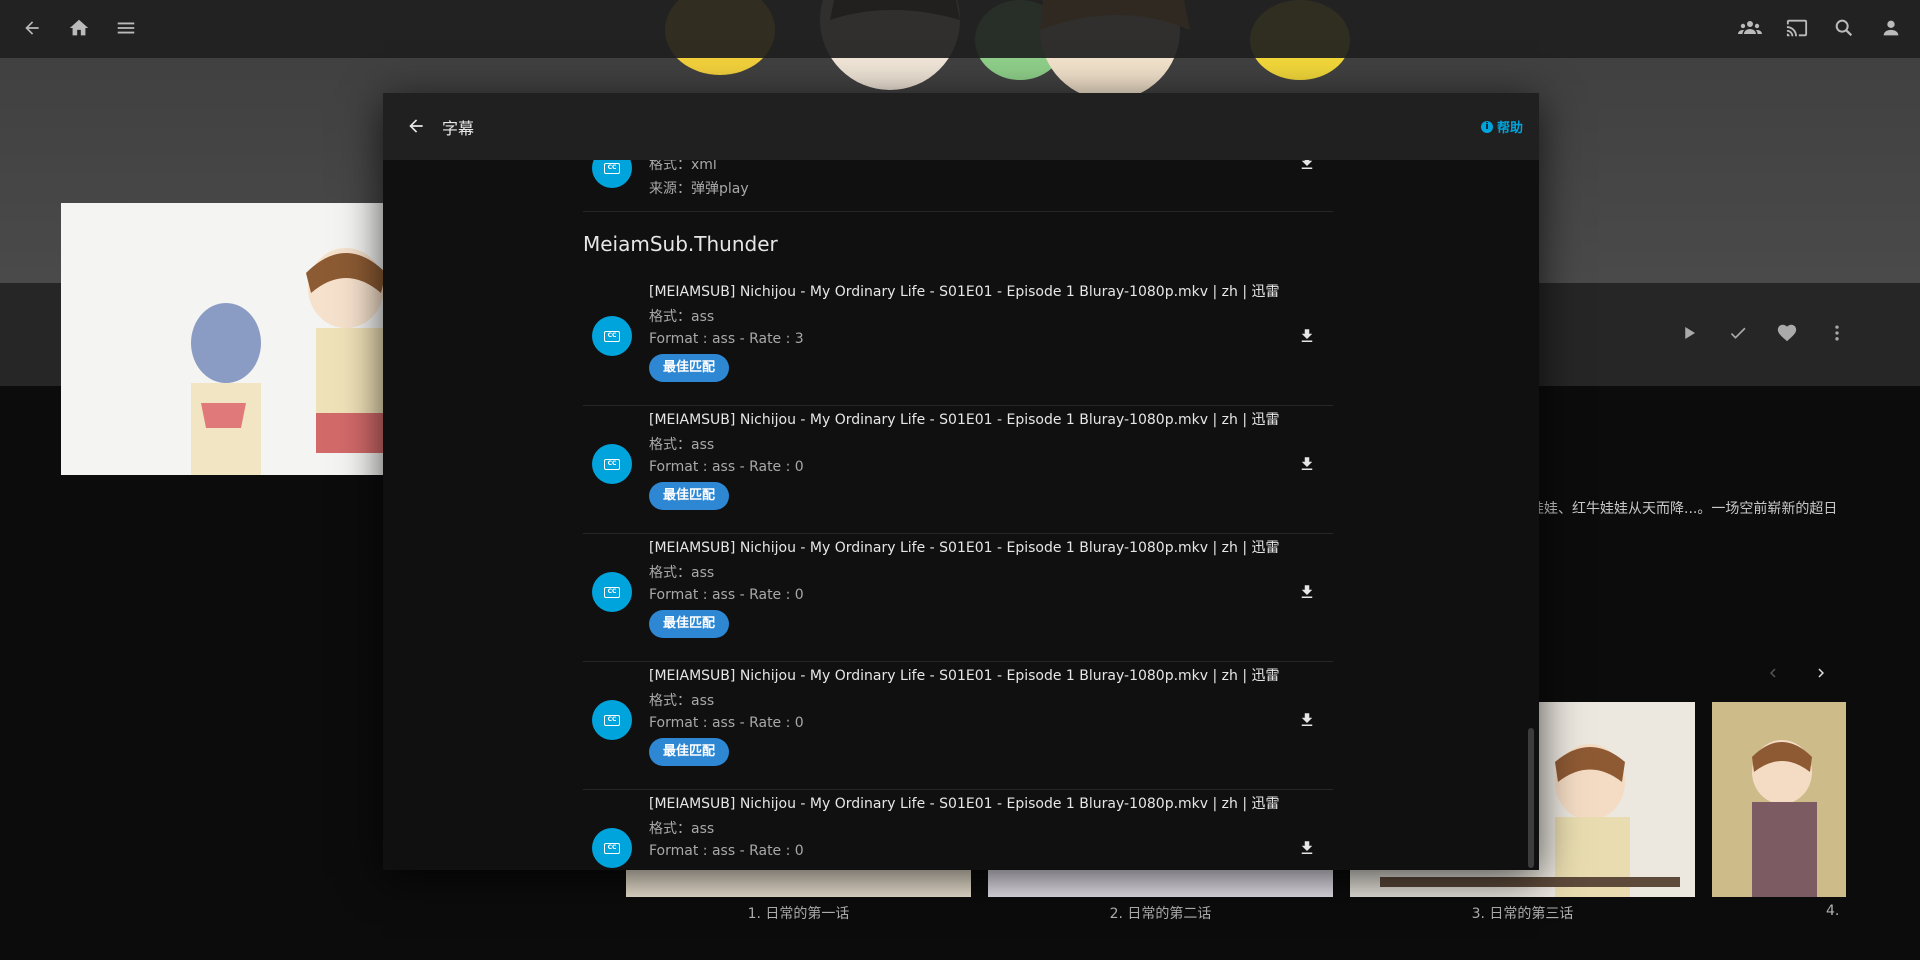  I want to click on top-app-bar, so click(960, 29).